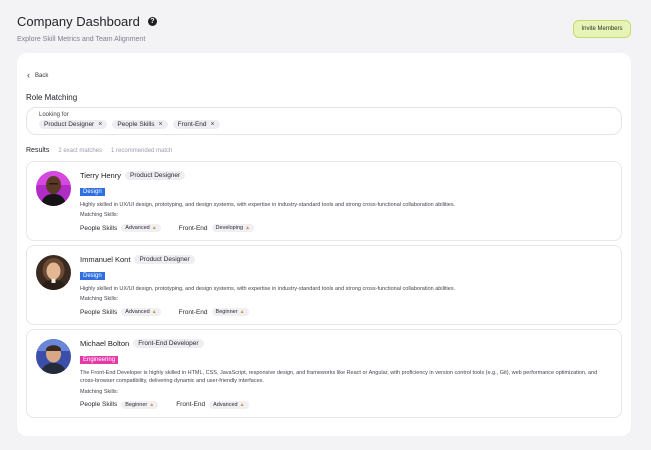  What do you see at coordinates (345, 259) in the screenshot?
I see `name-row: Immanuel Kont Product Designer` at bounding box center [345, 259].